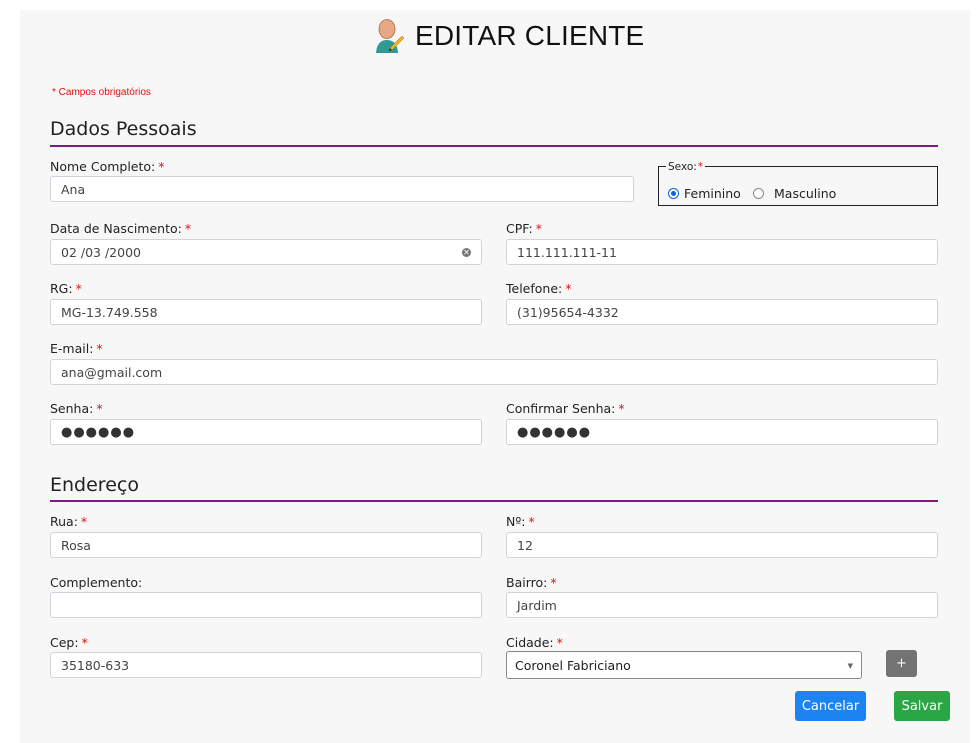  Describe the element at coordinates (123, 129) in the screenshot. I see `section-title-personal: Dados Pessoais` at that location.